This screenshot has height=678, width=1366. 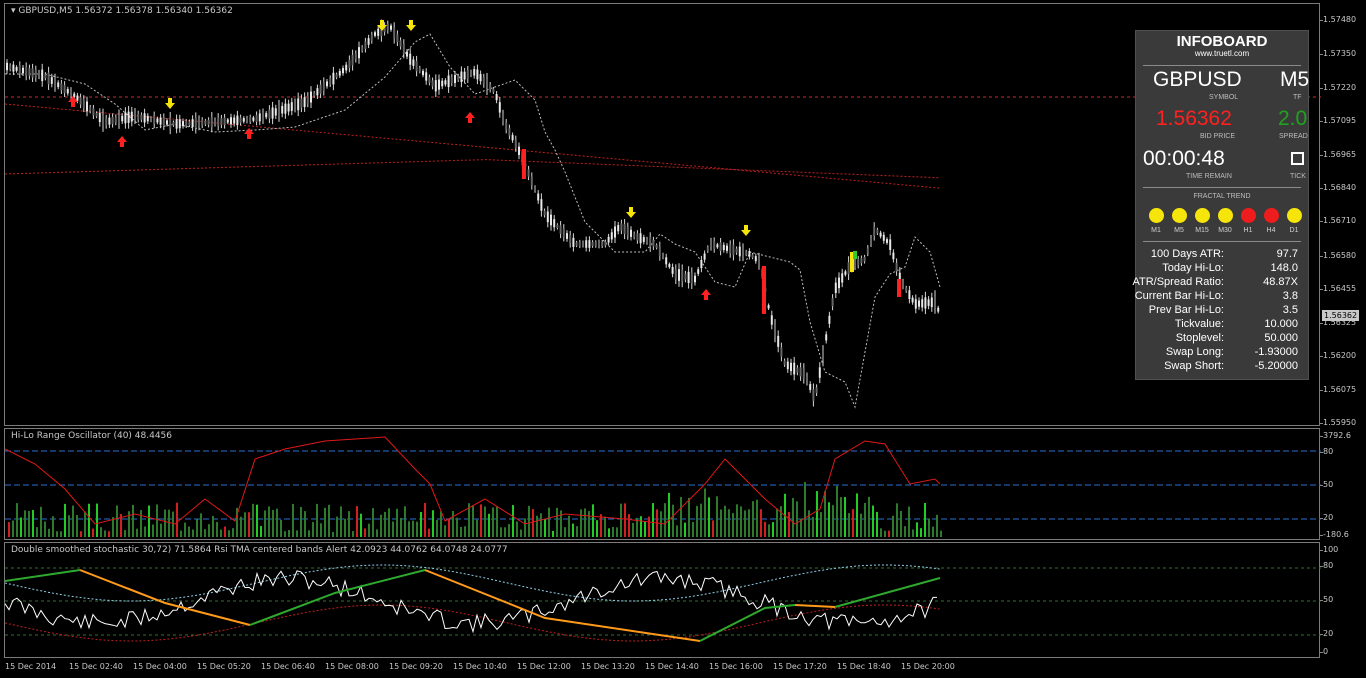 What do you see at coordinates (1294, 230) in the screenshot?
I see `fractal-tf-label: D1` at bounding box center [1294, 230].